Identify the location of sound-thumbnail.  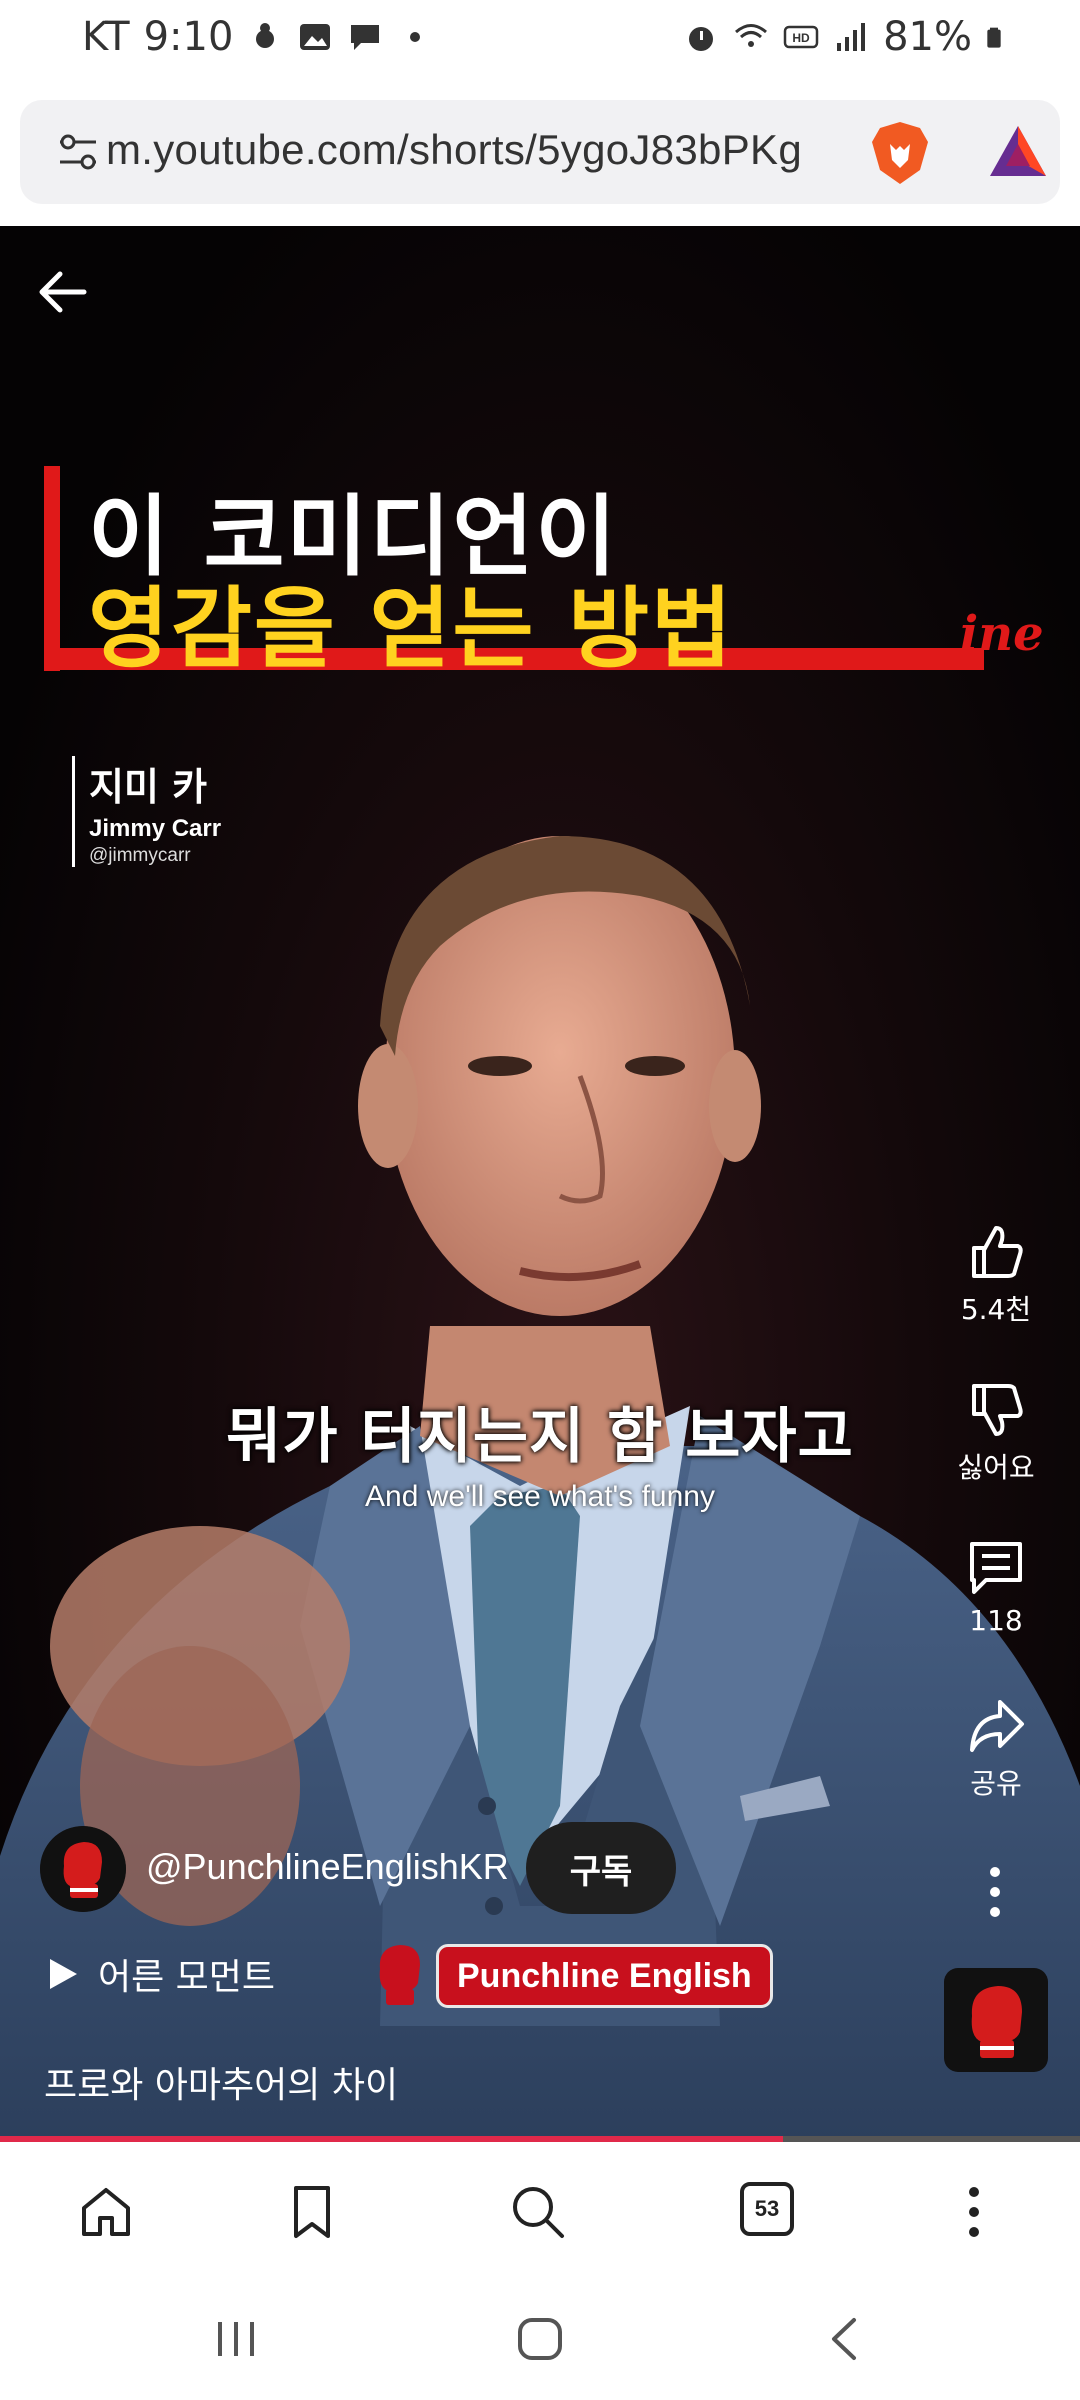
(996, 2020).